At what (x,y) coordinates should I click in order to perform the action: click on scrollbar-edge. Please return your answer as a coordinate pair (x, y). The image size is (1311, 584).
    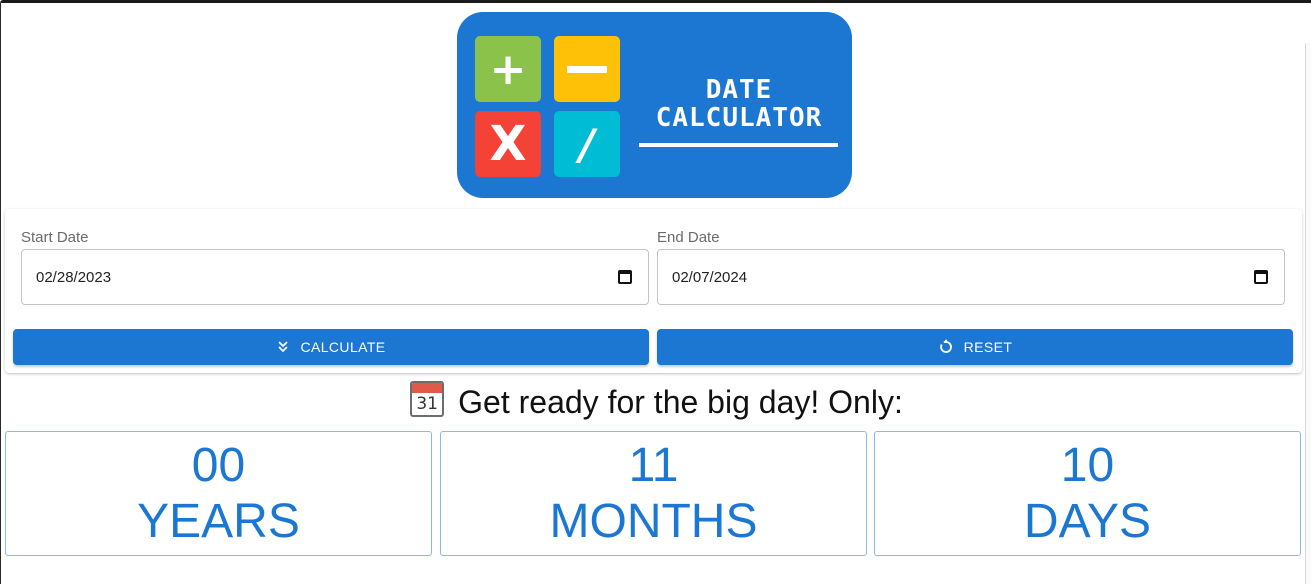
    Looking at the image, I should click on (1308, 313).